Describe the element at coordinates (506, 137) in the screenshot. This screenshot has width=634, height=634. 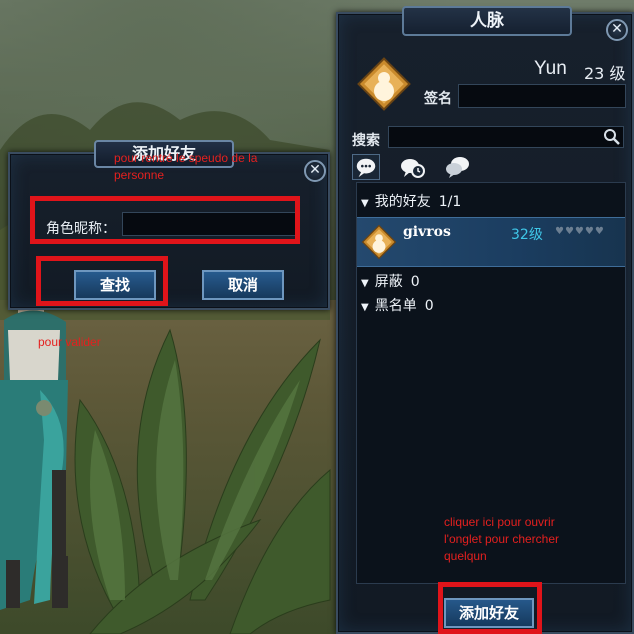
I see `search-input` at that location.